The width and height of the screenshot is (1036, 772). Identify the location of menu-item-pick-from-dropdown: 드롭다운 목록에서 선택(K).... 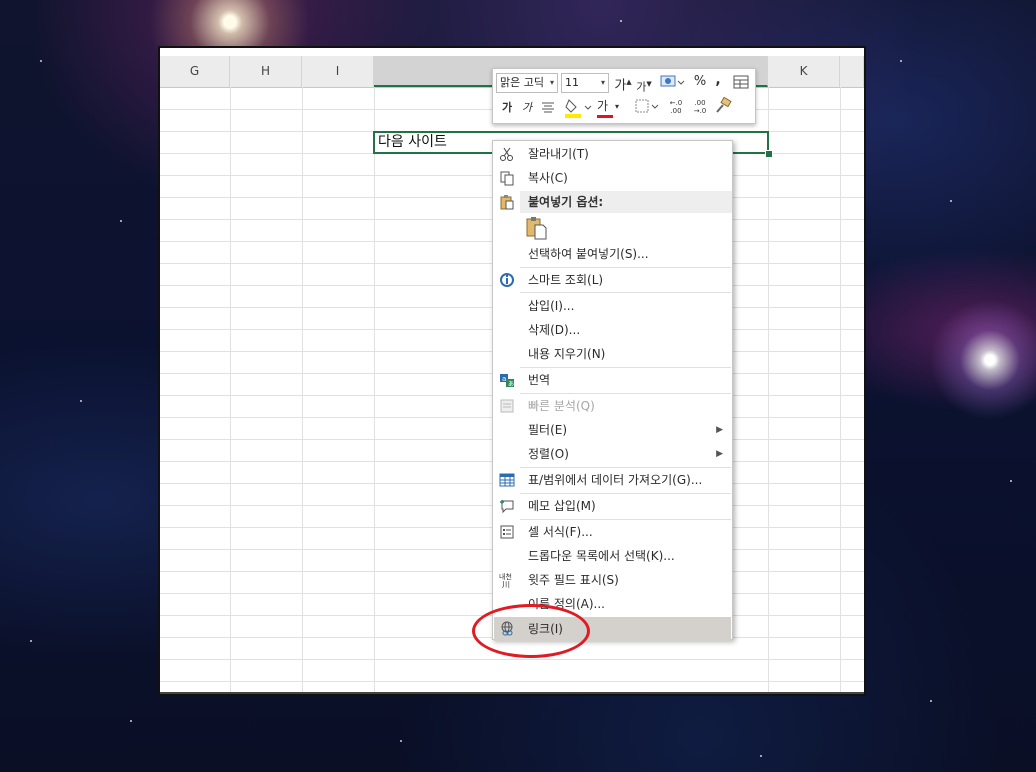
(612, 556).